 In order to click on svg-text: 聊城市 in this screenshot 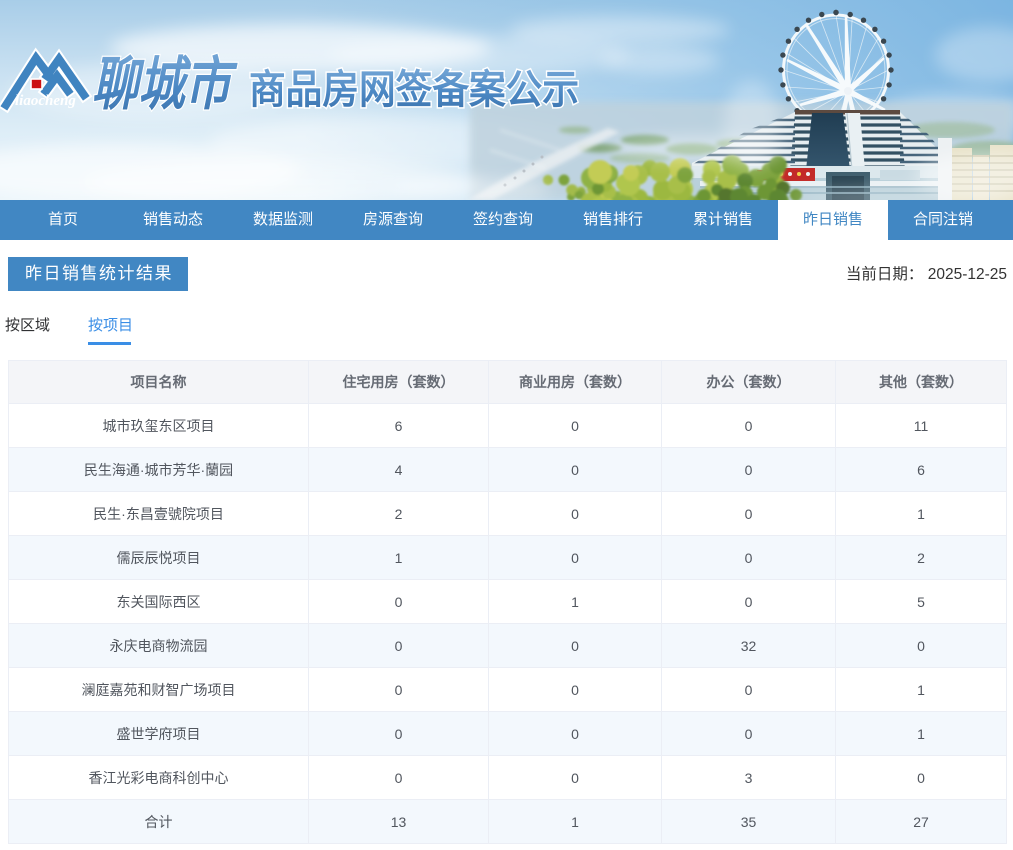, I will do `click(165, 84)`.